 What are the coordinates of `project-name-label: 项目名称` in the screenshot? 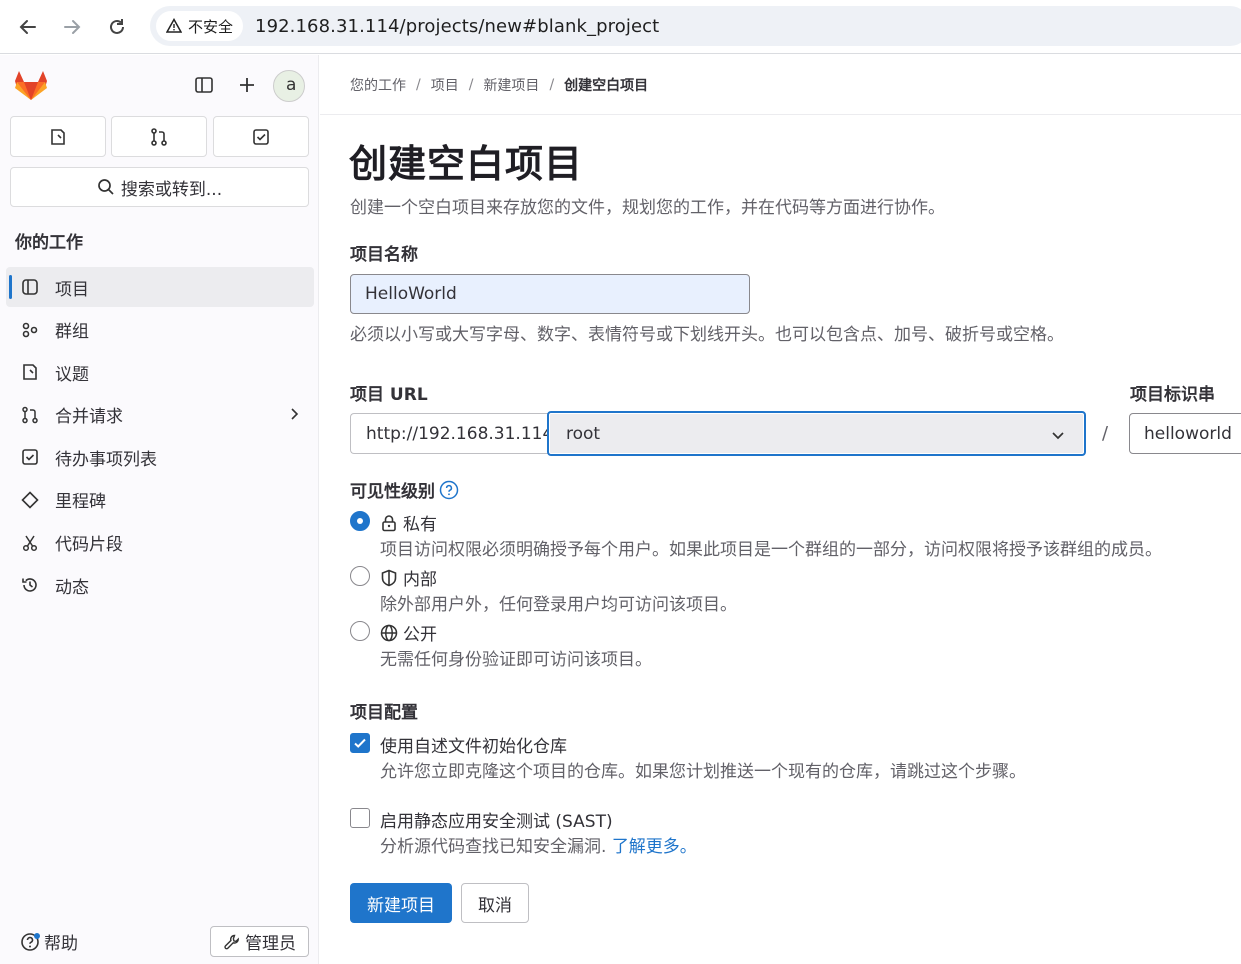 It's located at (384, 255).